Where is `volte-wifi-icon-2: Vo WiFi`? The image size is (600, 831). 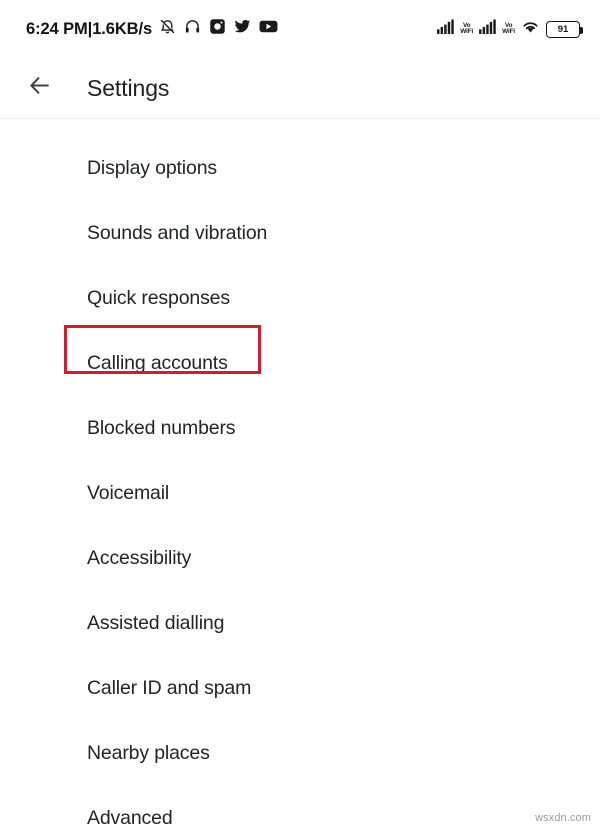 volte-wifi-icon-2: Vo WiFi is located at coordinates (508, 29).